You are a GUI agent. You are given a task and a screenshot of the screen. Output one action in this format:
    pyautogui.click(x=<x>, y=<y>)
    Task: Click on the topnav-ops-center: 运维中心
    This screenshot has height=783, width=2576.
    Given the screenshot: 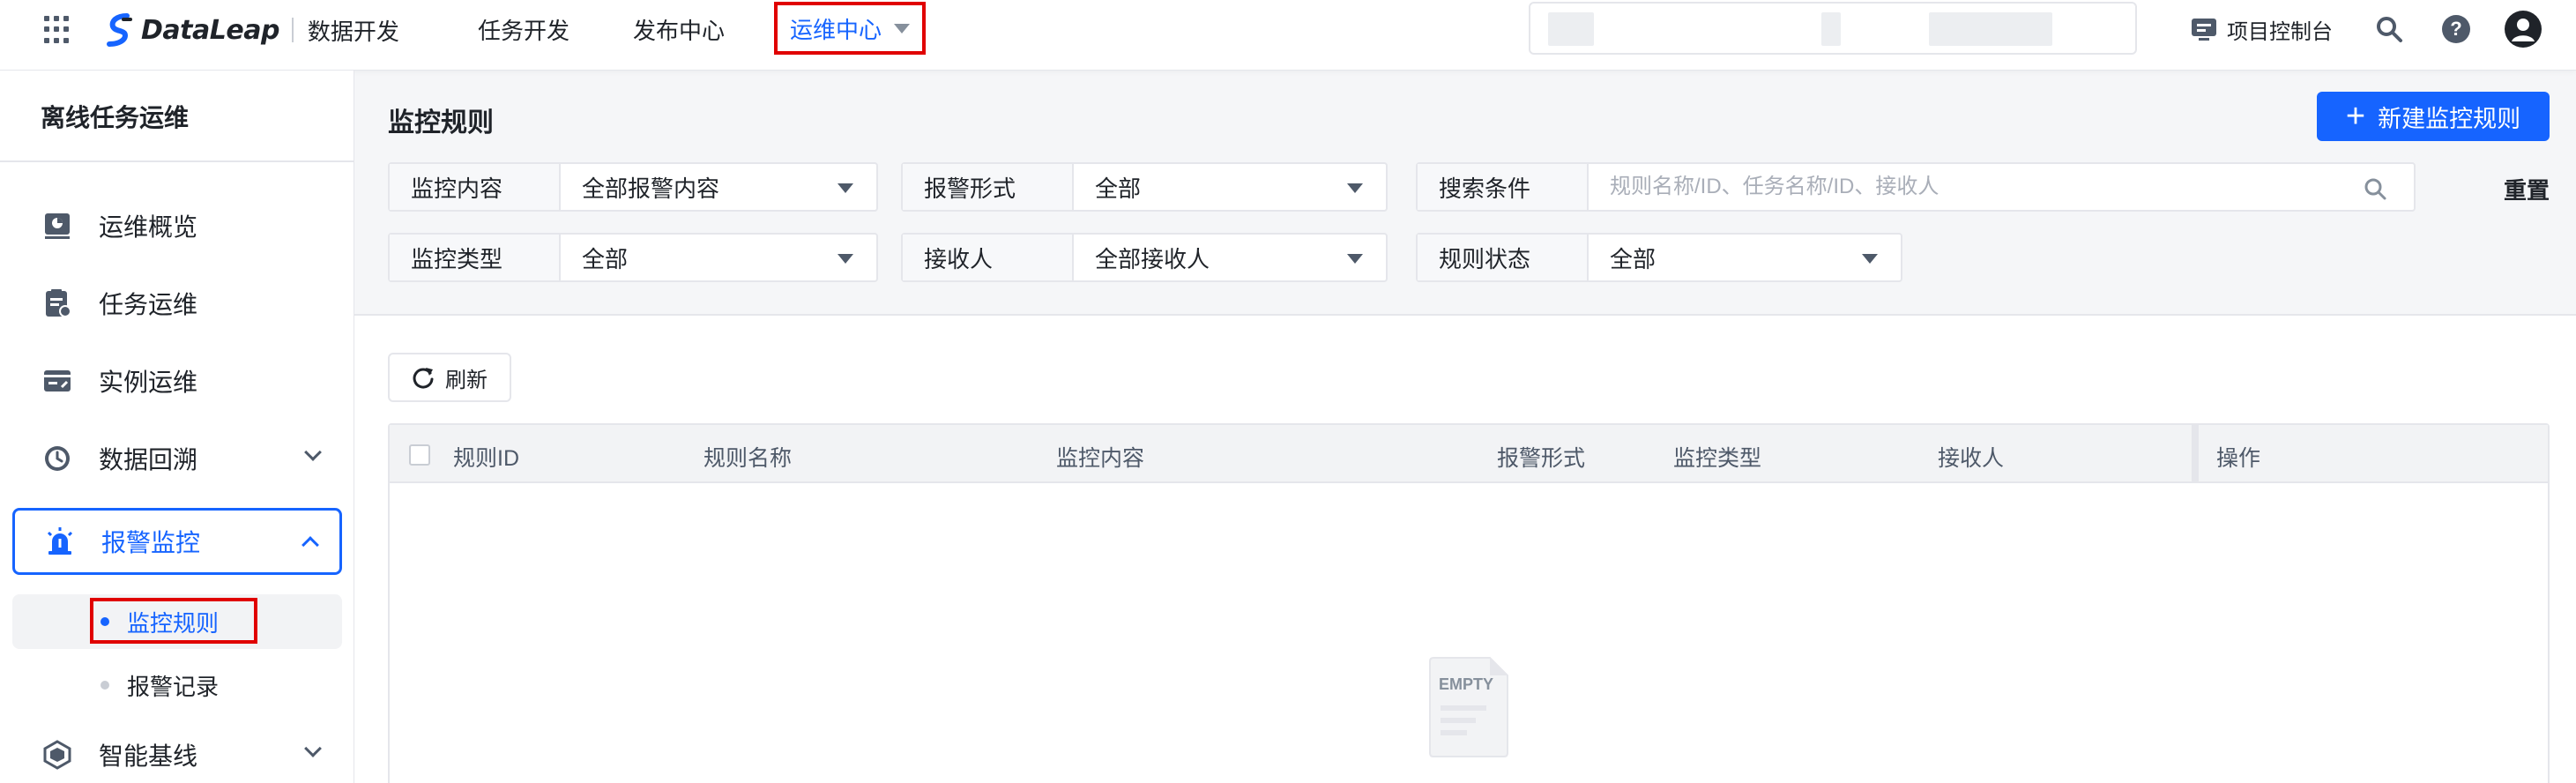 What is the action you would take?
    pyautogui.click(x=851, y=28)
    